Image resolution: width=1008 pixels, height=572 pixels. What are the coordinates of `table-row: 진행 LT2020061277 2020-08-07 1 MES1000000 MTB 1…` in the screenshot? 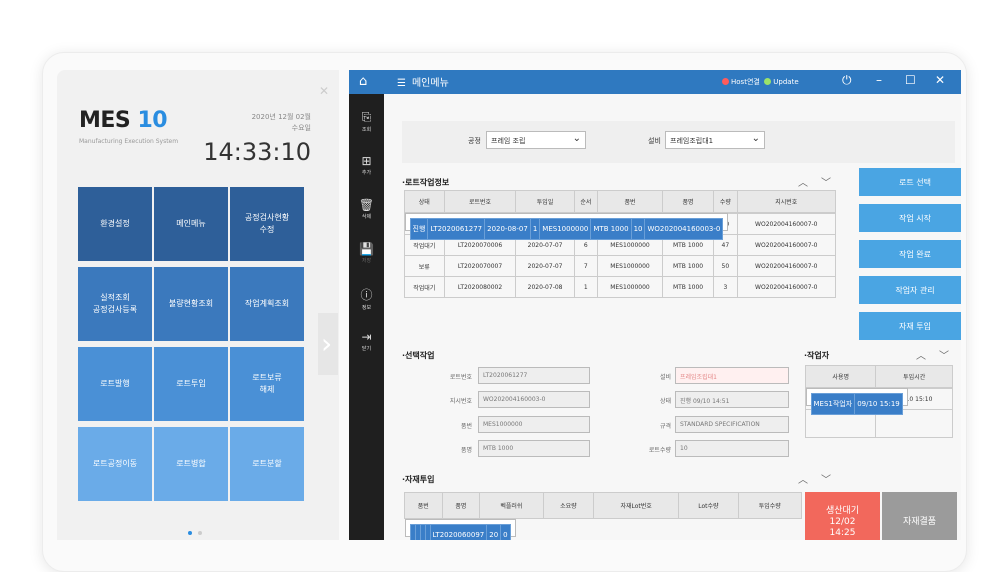 It's located at (566, 226).